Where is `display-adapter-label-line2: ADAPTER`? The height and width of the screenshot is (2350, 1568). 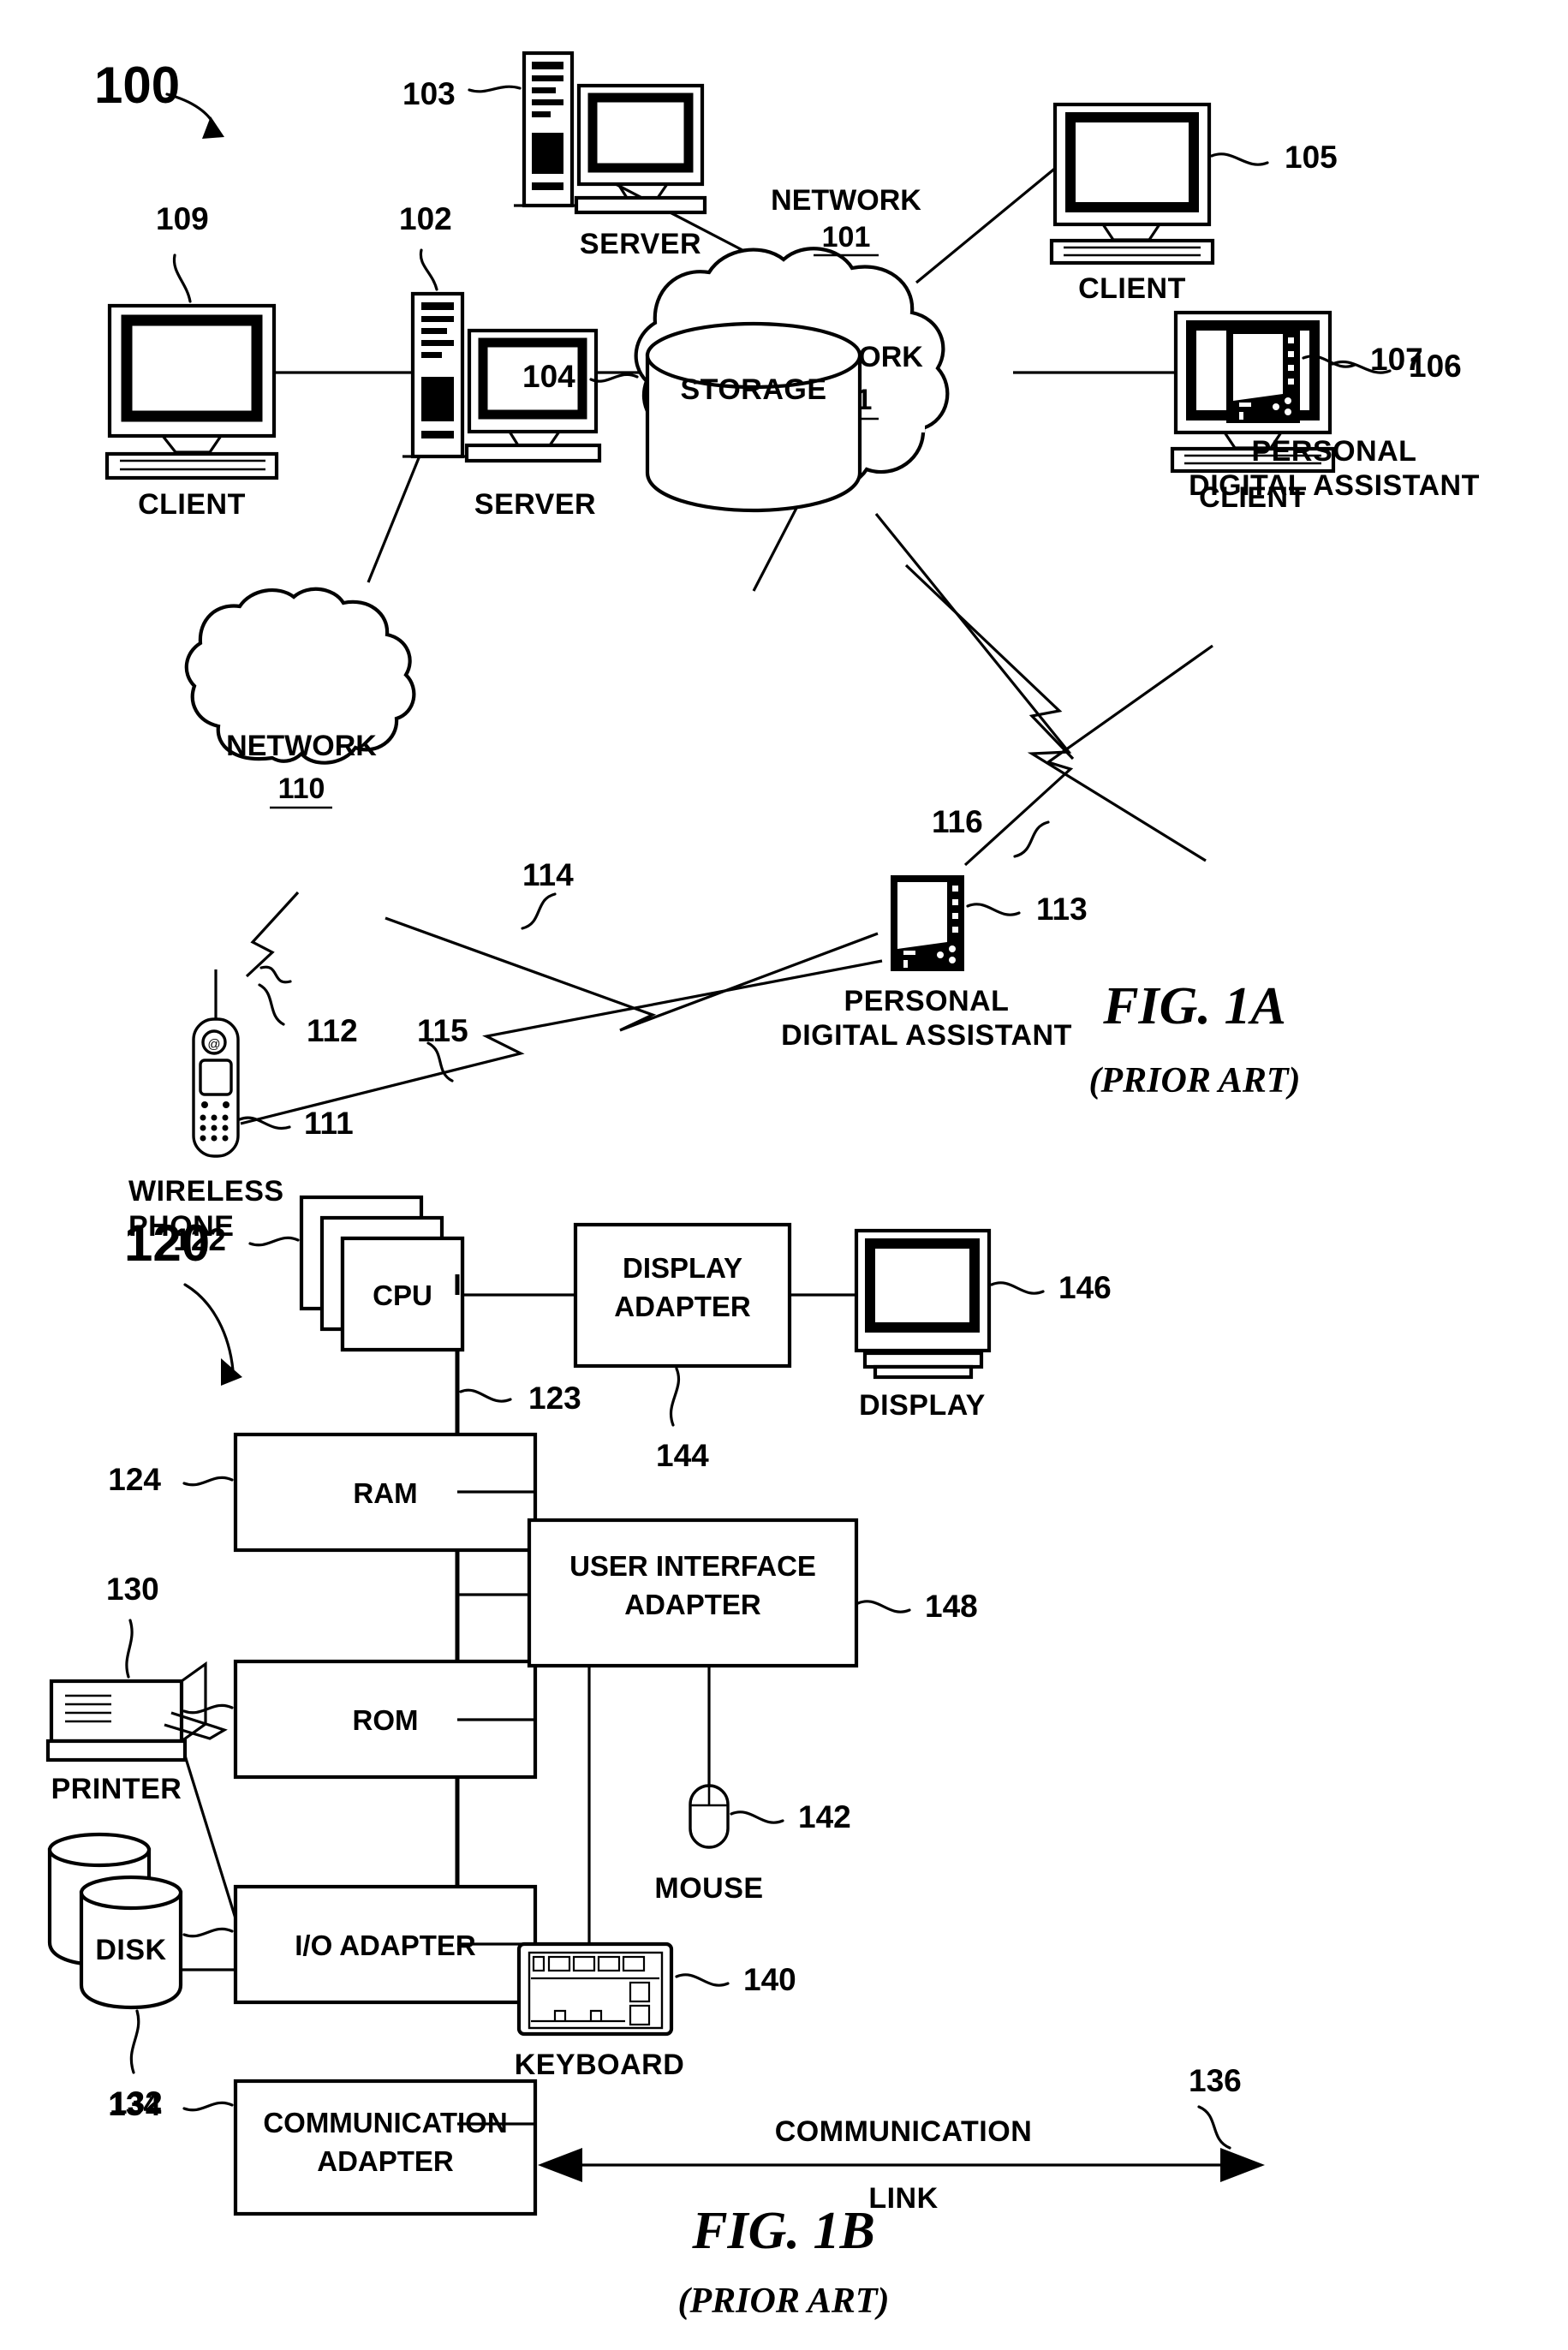
display-adapter-label-line2: ADAPTER is located at coordinates (682, 1306).